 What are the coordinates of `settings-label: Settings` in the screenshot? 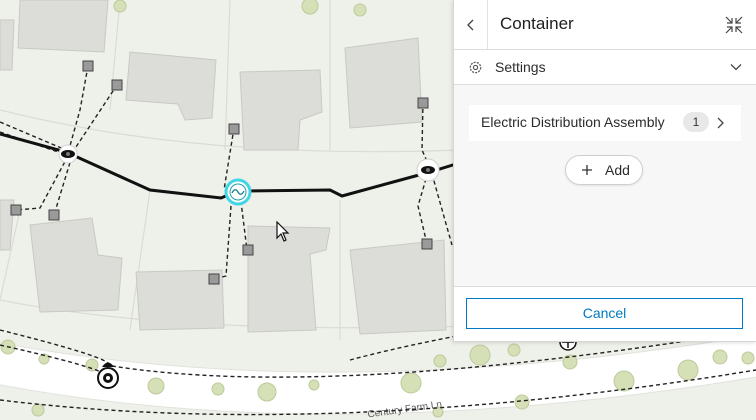 It's located at (520, 67).